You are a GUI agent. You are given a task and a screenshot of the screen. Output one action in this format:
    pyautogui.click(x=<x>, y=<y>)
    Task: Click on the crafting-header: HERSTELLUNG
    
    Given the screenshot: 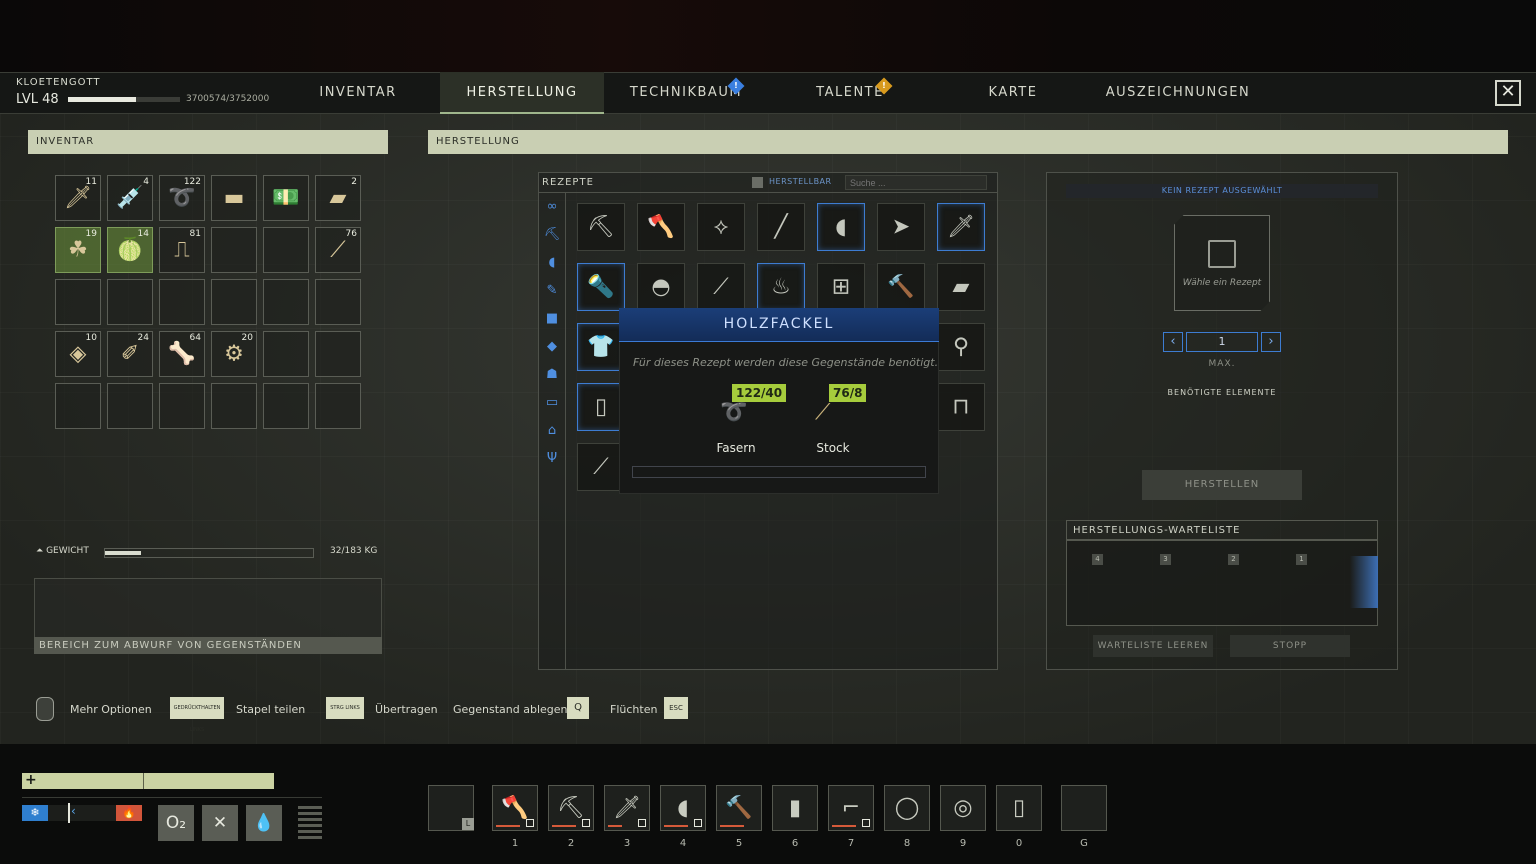 What is the action you would take?
    pyautogui.click(x=968, y=142)
    